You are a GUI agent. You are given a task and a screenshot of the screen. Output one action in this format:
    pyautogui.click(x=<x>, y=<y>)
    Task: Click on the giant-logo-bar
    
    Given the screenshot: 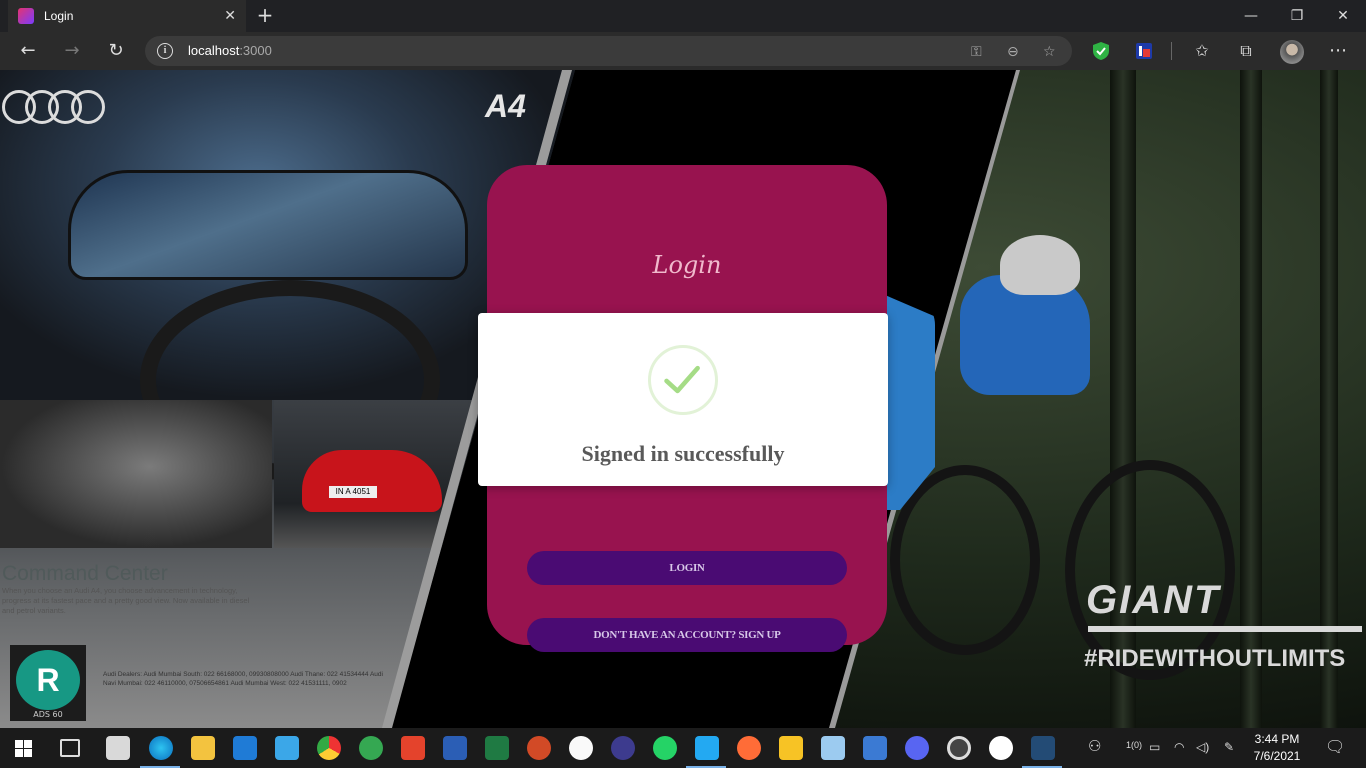 What is the action you would take?
    pyautogui.click(x=1225, y=629)
    